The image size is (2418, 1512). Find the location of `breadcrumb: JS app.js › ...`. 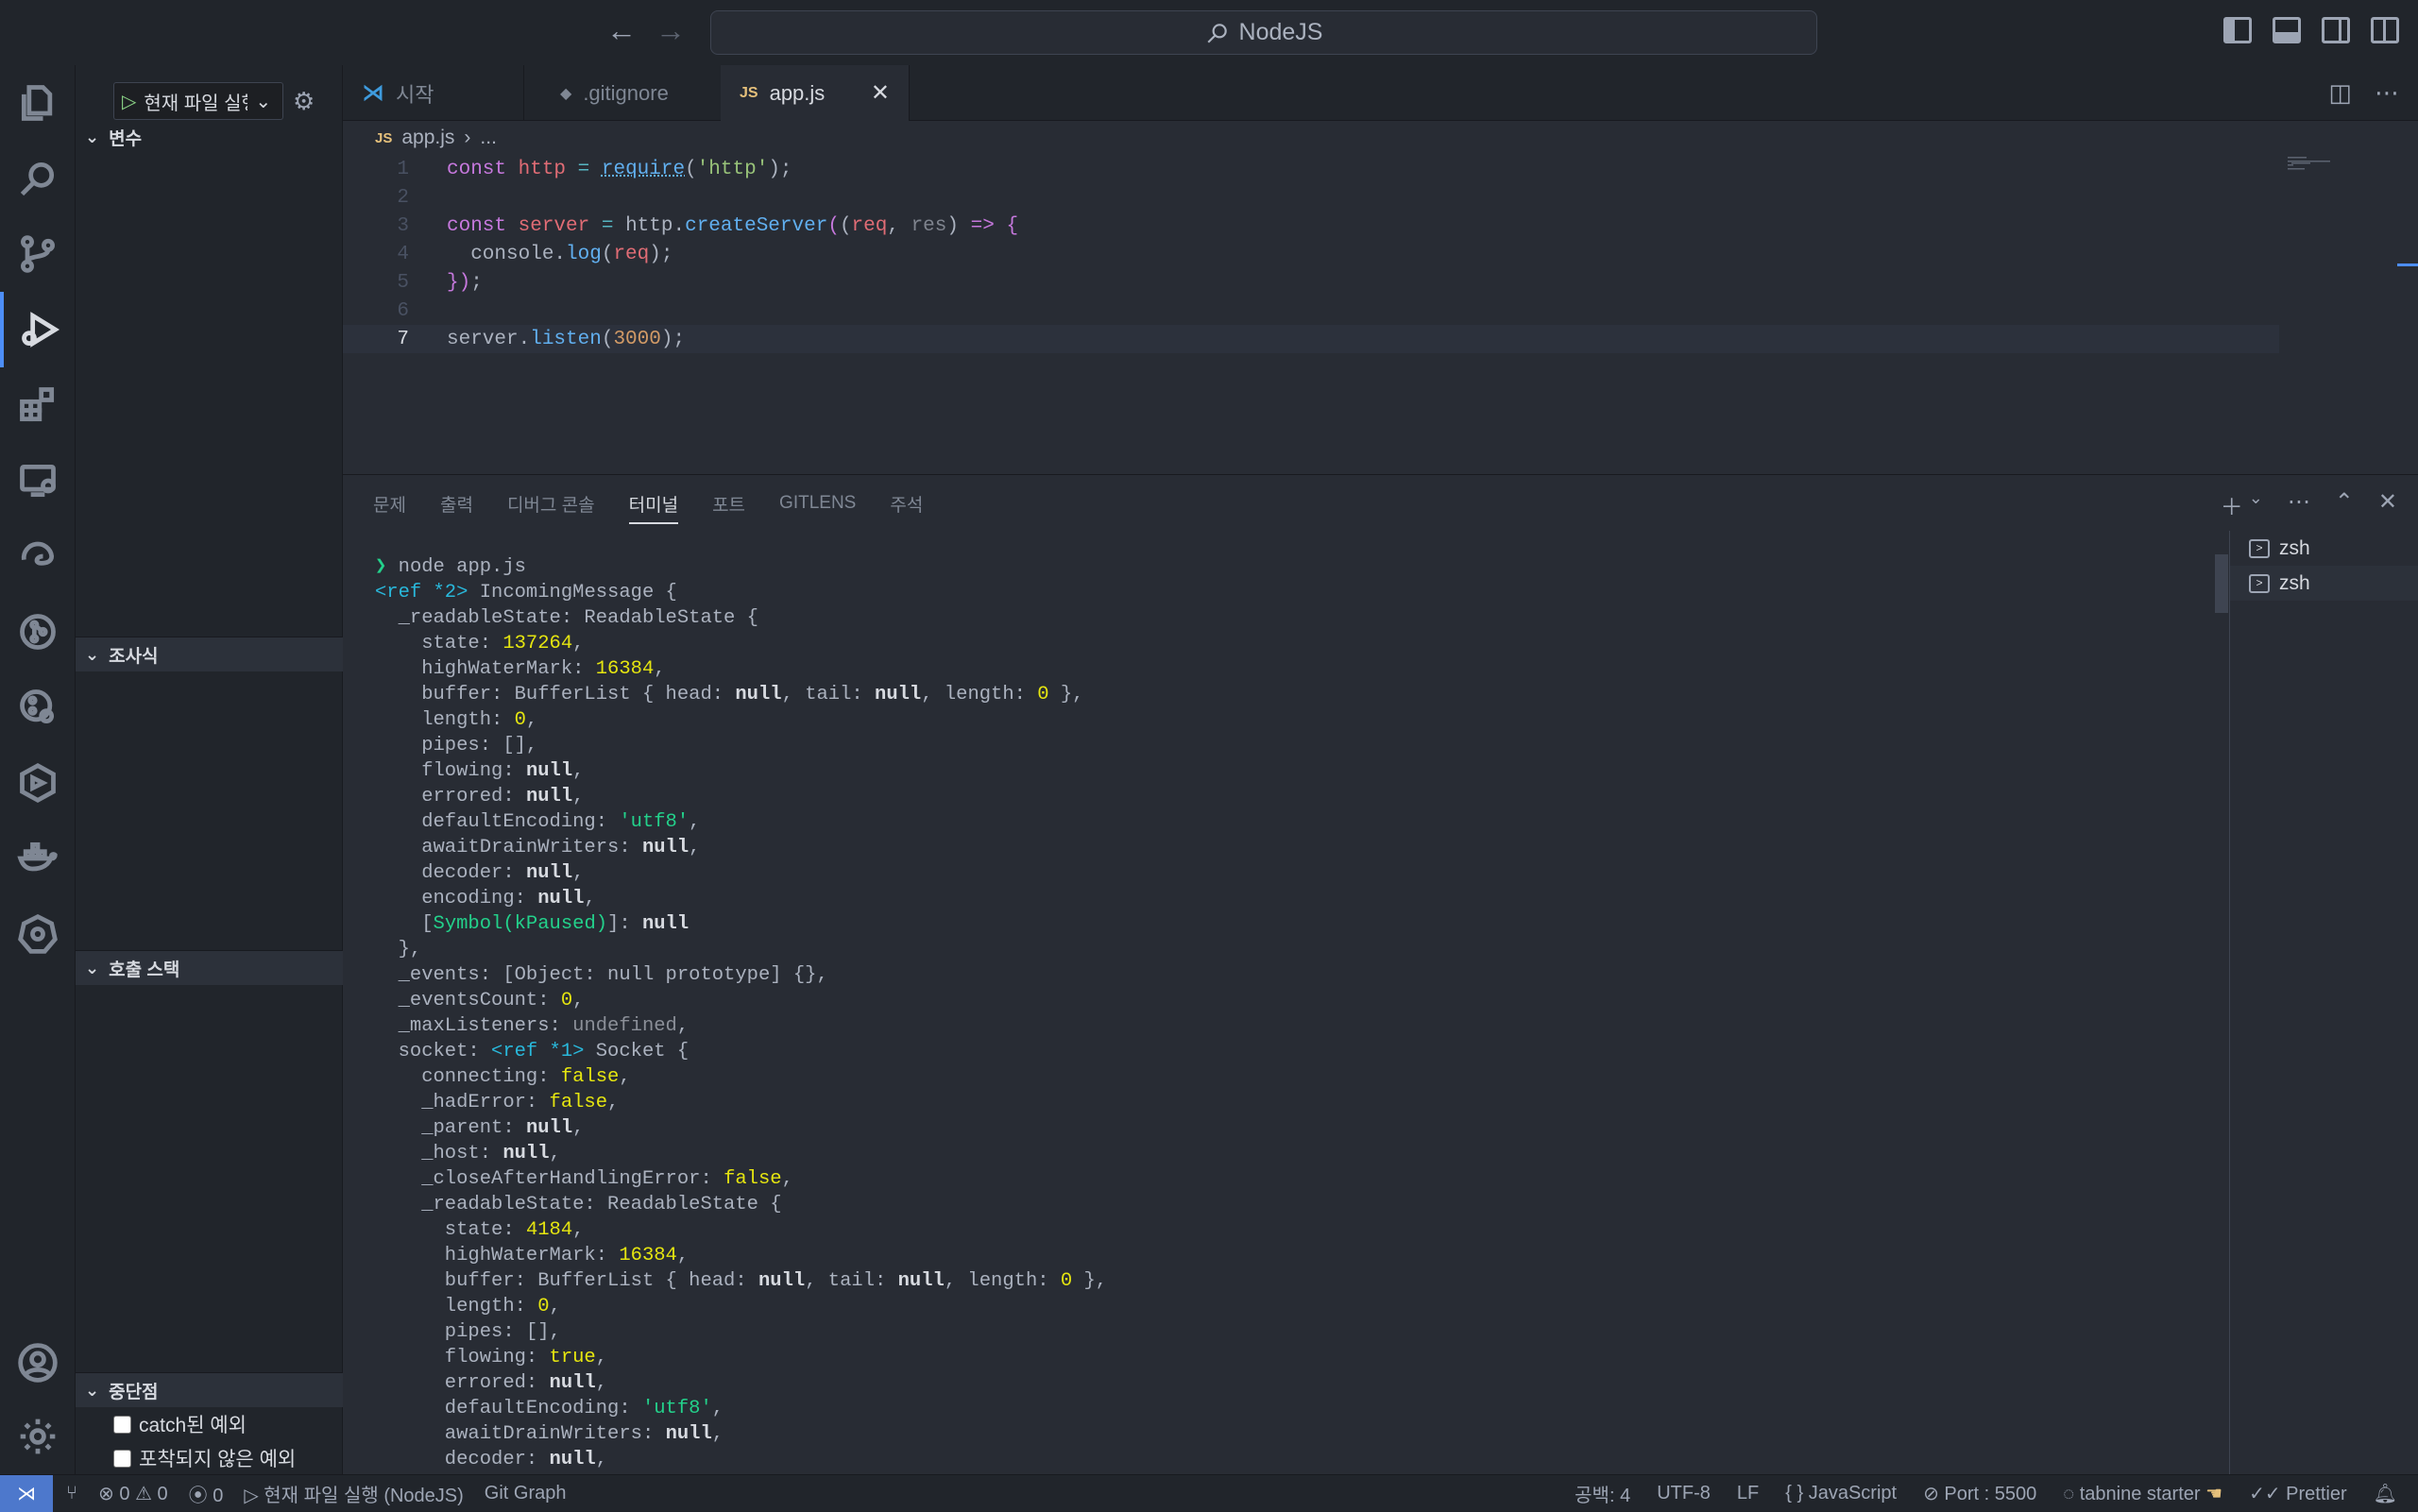

breadcrumb: JS app.js › ... is located at coordinates (1380, 138).